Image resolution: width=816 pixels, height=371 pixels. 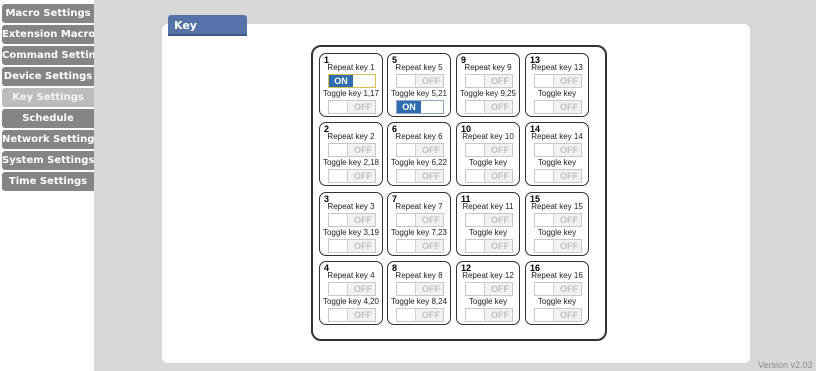 What do you see at coordinates (351, 206) in the screenshot?
I see `repeat-key-label: Repeat key 3` at bounding box center [351, 206].